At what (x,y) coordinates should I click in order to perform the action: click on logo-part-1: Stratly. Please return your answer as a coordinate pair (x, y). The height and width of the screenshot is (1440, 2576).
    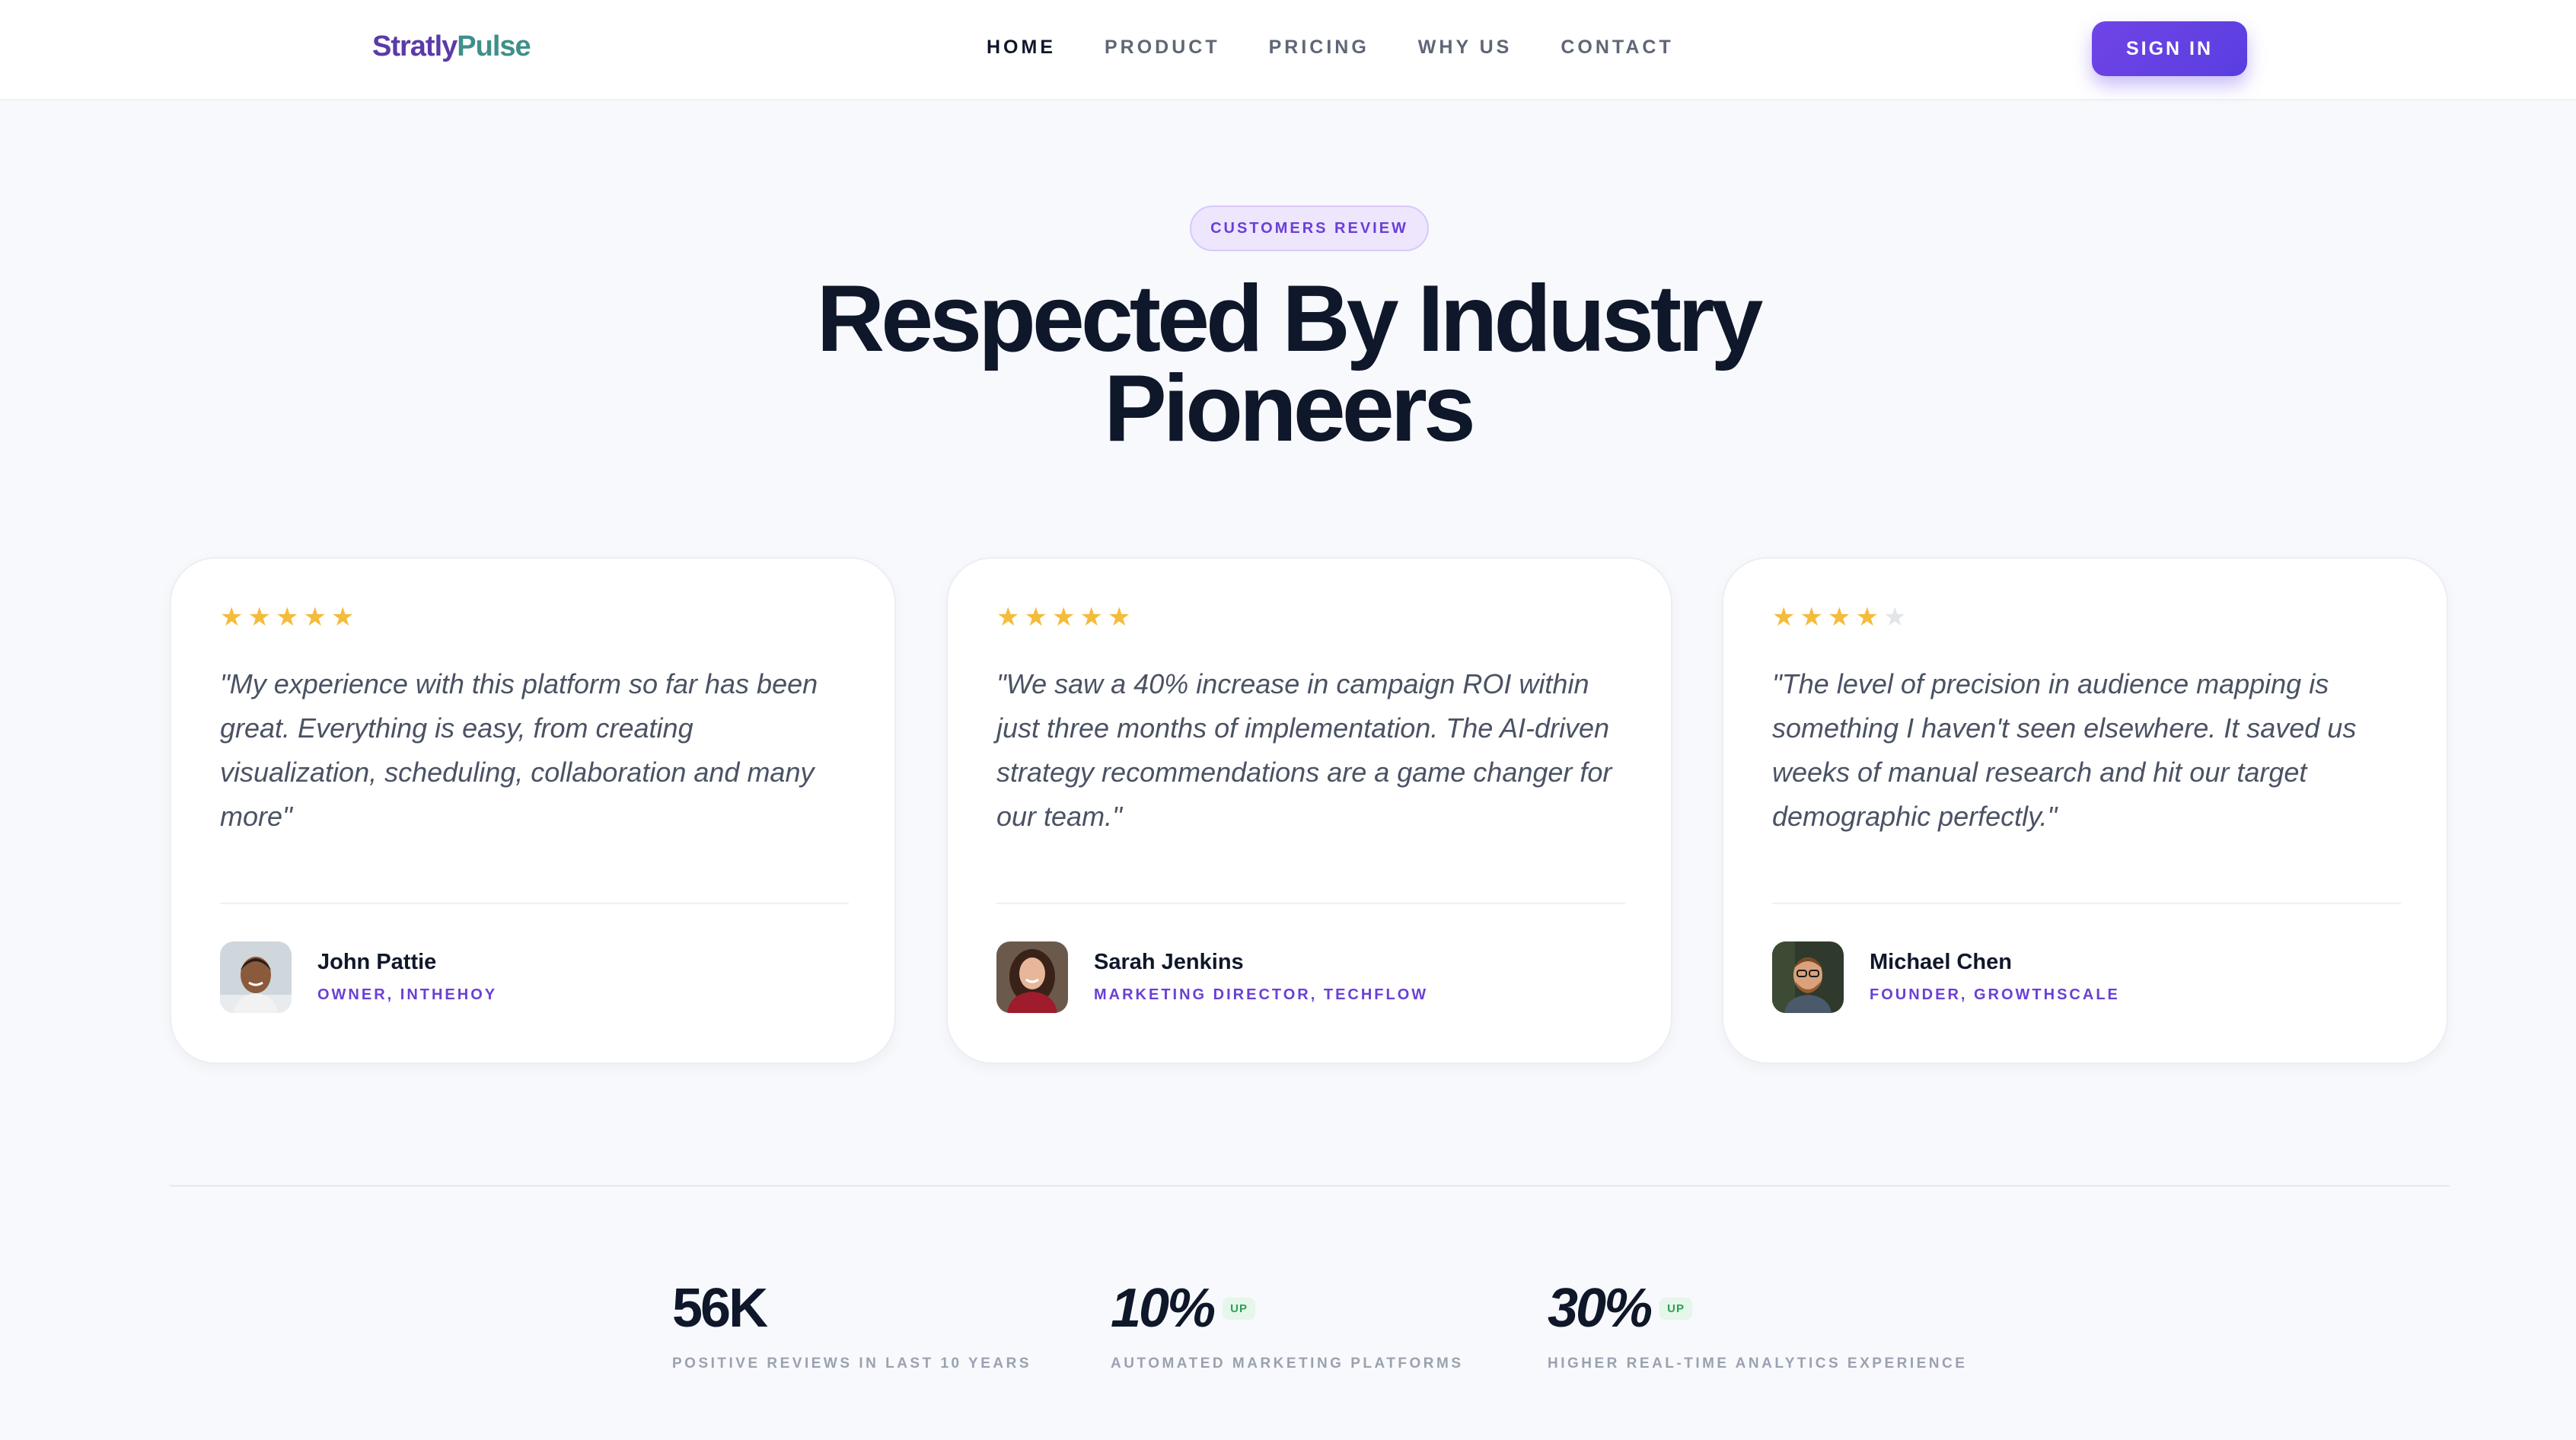
    Looking at the image, I should click on (415, 46).